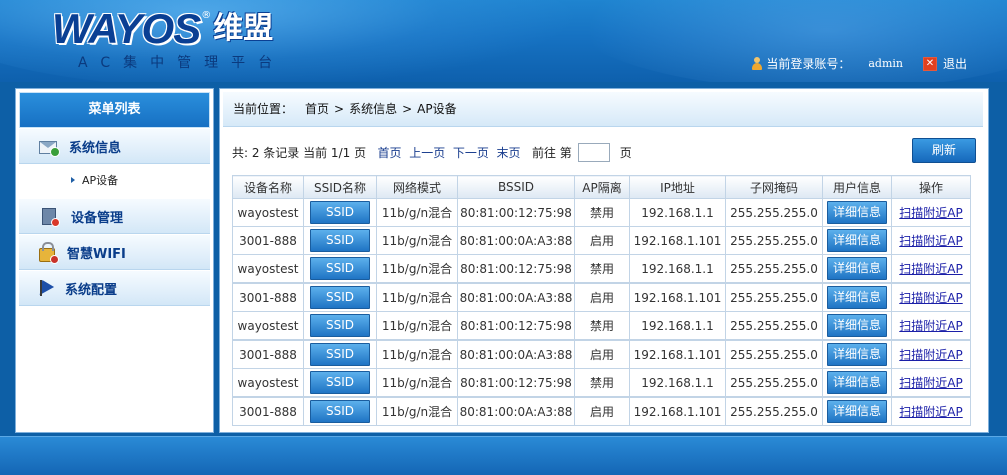  I want to click on sidebar-item-system-info: 系统信息, so click(114, 146).